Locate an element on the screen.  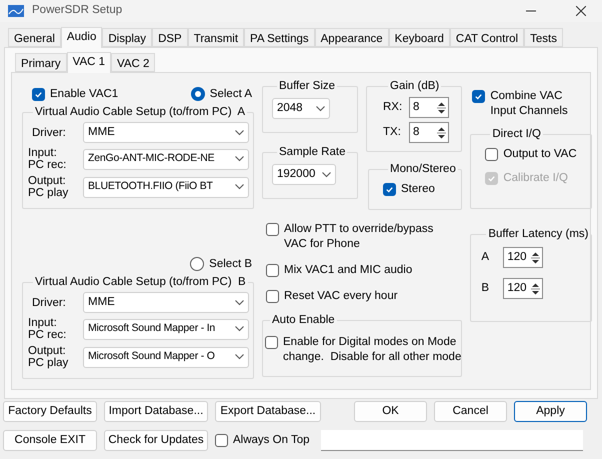
checkbox: Stereo is located at coordinates (422, 189).